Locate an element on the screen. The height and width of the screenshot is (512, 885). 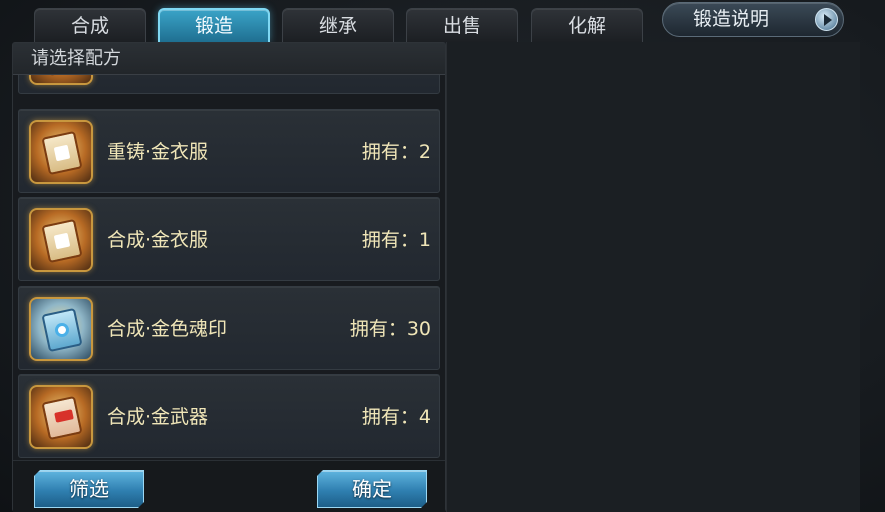
recipe-owned-count: 拥有：4 is located at coordinates (396, 417).